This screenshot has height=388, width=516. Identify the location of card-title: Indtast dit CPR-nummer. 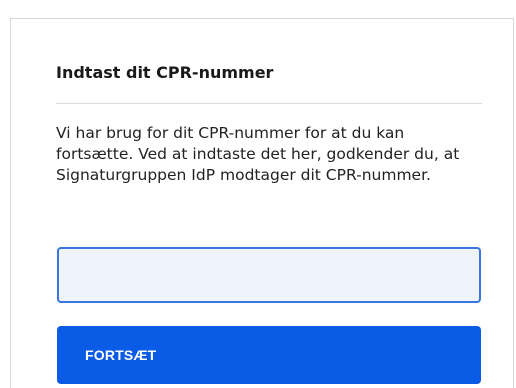
(165, 72).